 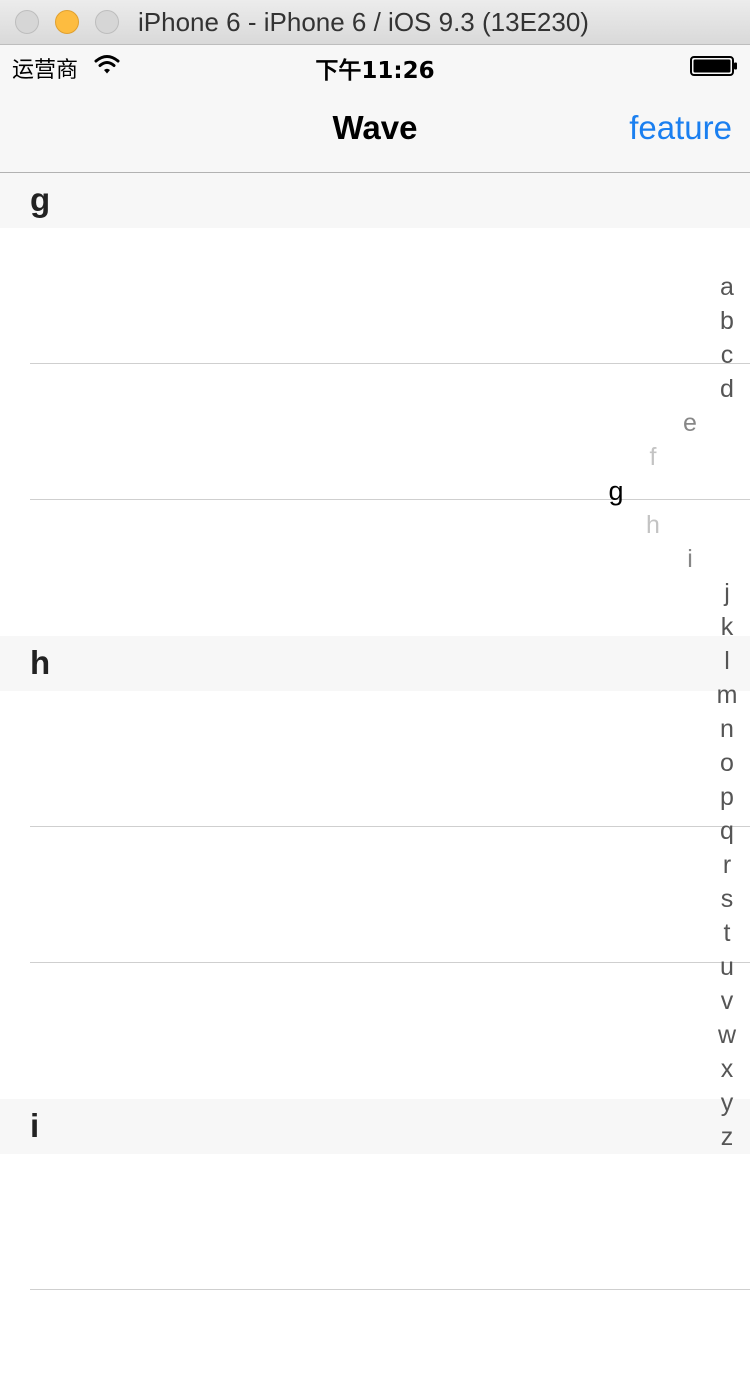 What do you see at coordinates (727, 321) in the screenshot?
I see `index-letter-b: b` at bounding box center [727, 321].